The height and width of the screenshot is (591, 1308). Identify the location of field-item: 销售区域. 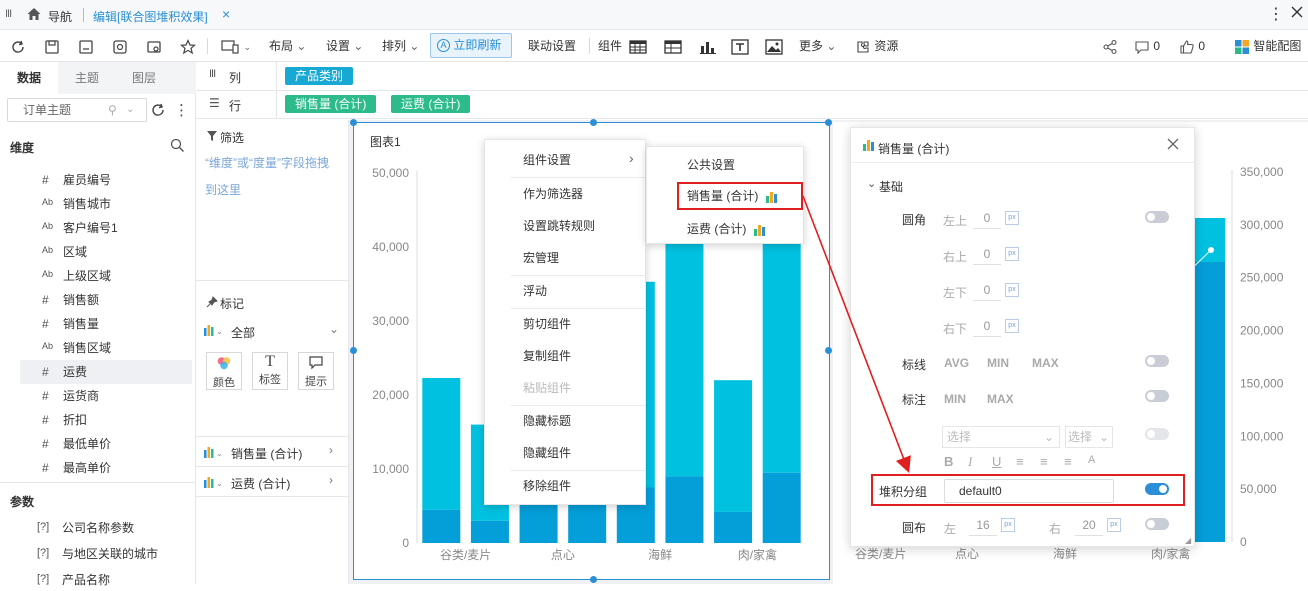
(87, 348).